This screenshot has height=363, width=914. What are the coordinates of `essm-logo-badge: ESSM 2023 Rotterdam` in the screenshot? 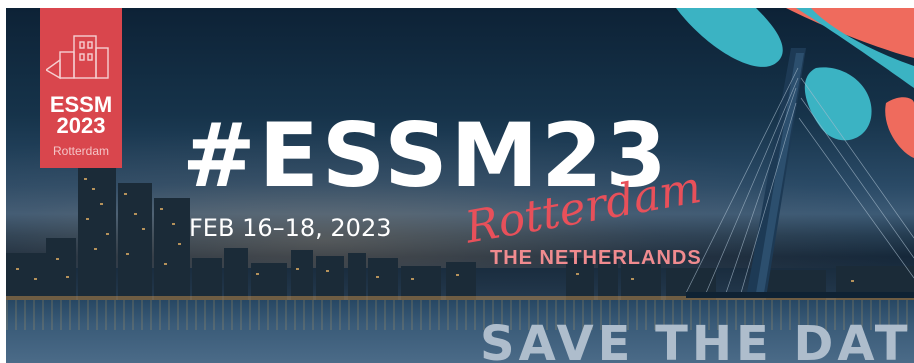 It's located at (81, 88).